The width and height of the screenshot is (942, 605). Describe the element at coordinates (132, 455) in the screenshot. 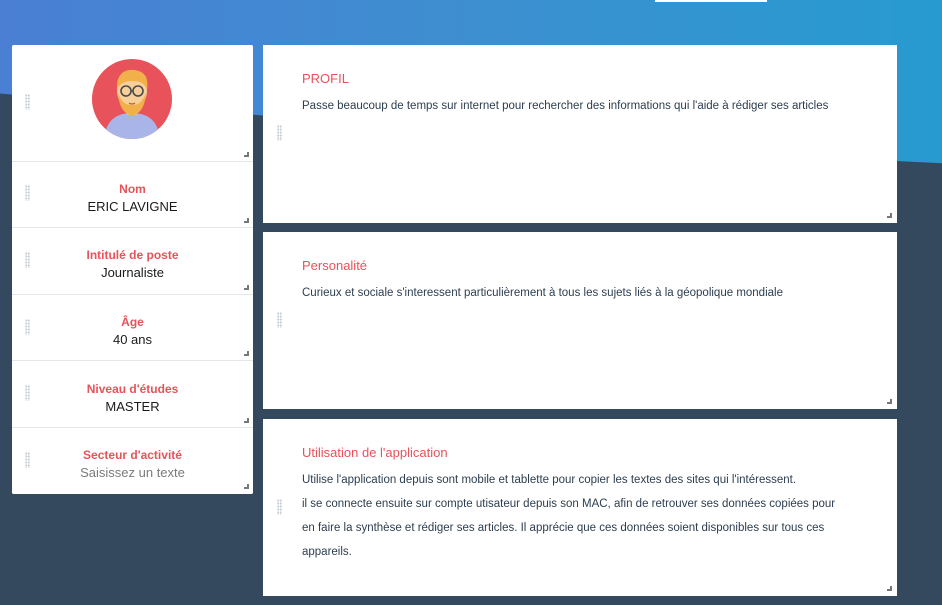

I see `field-label: Secteur d'activité` at that location.